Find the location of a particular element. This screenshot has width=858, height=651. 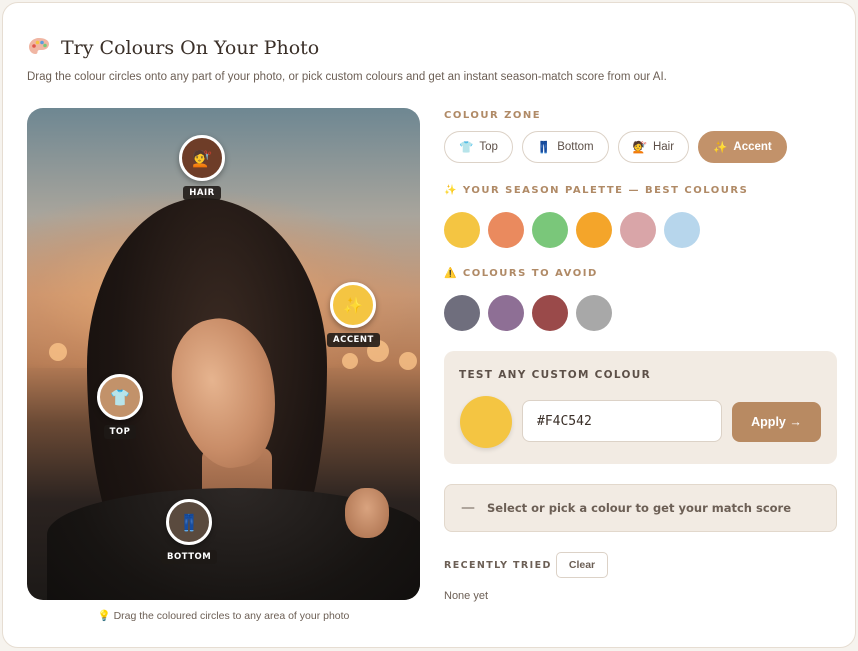

recently-tried-empty: None yet is located at coordinates (466, 596).